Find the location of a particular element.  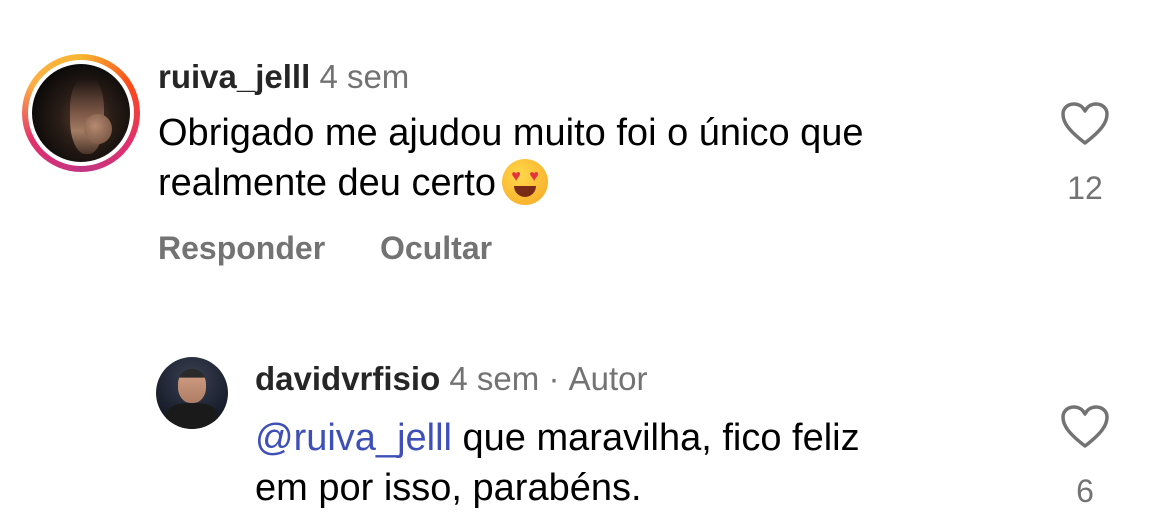

heart-eyes-emoji-icon: ♥ ♥ is located at coordinates (524, 182).